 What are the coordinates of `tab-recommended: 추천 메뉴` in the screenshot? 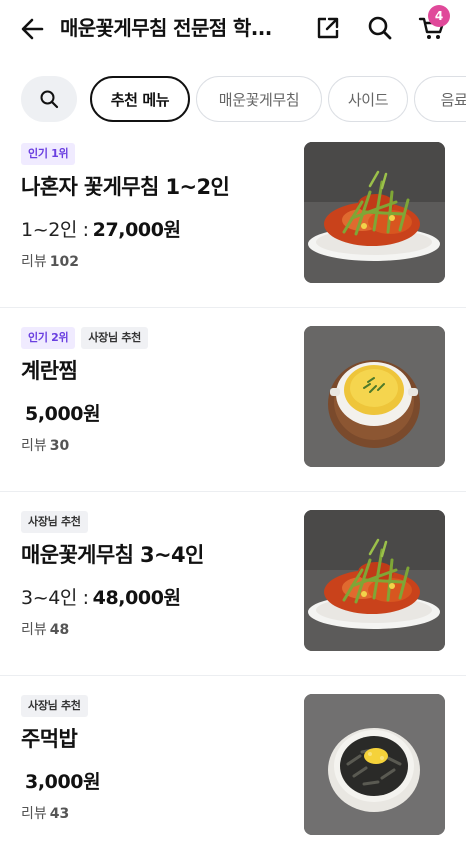 It's located at (140, 99).